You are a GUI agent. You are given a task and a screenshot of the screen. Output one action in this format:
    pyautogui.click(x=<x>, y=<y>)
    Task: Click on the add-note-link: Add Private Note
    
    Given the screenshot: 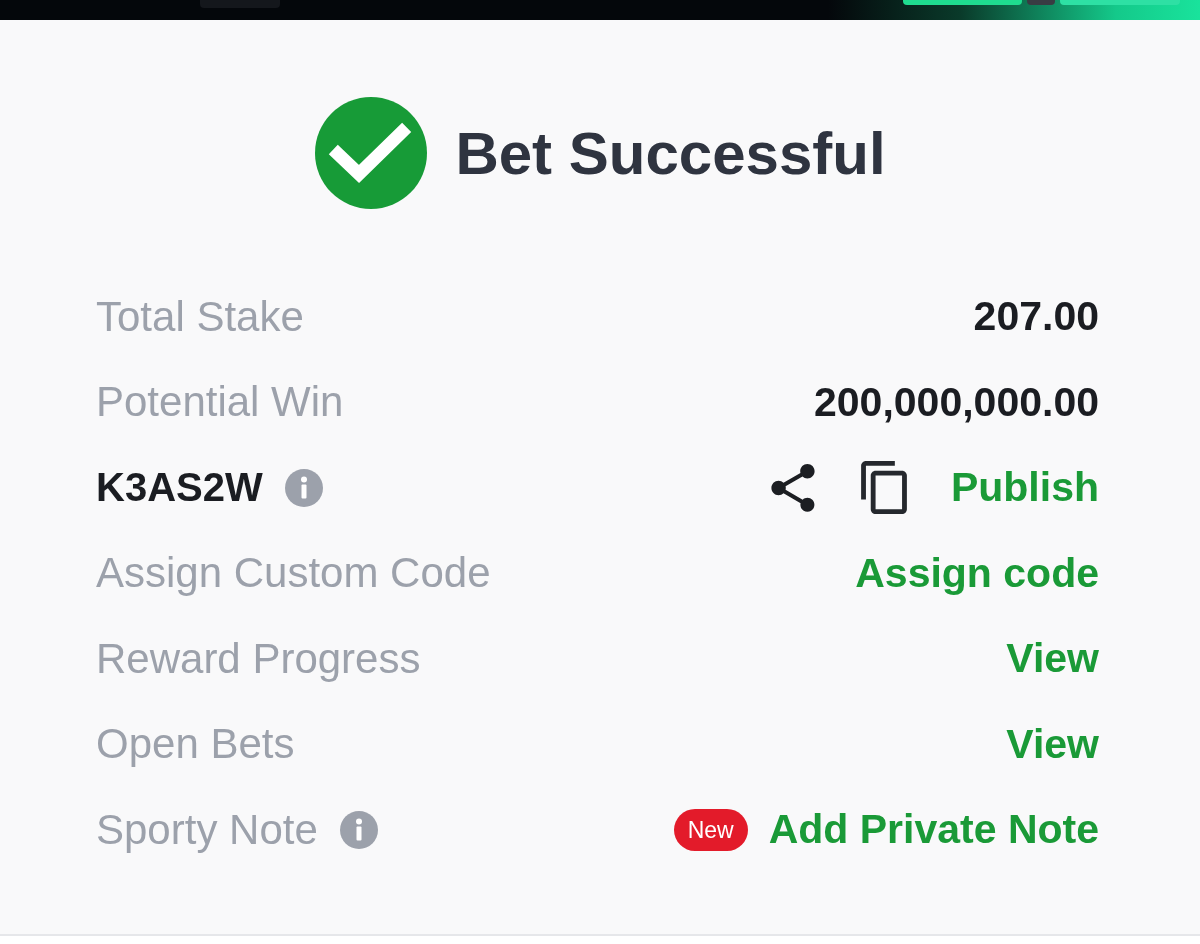 What is the action you would take?
    pyautogui.click(x=933, y=830)
    